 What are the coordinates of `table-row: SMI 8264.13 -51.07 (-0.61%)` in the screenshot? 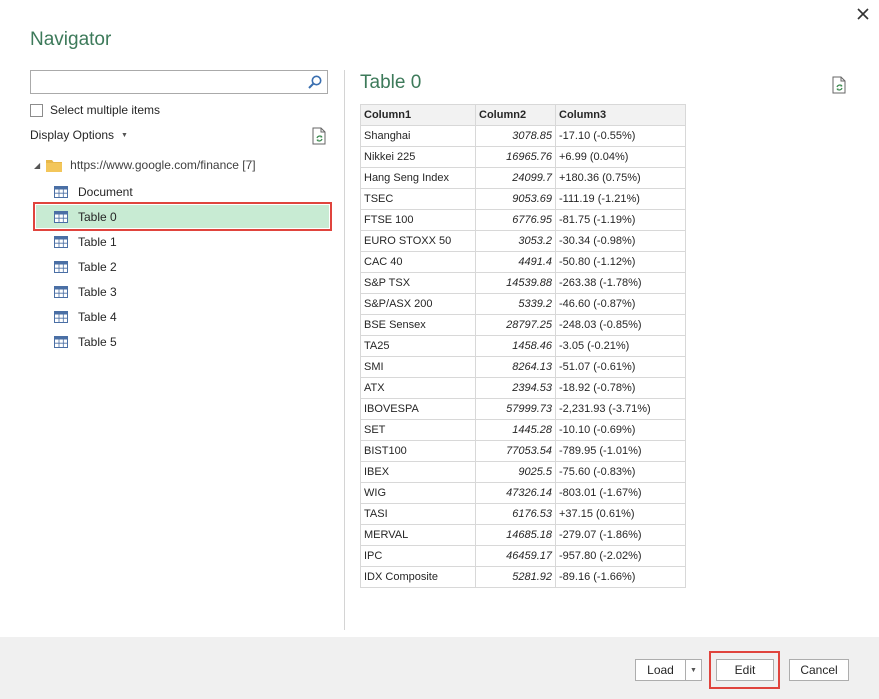 It's located at (523, 367).